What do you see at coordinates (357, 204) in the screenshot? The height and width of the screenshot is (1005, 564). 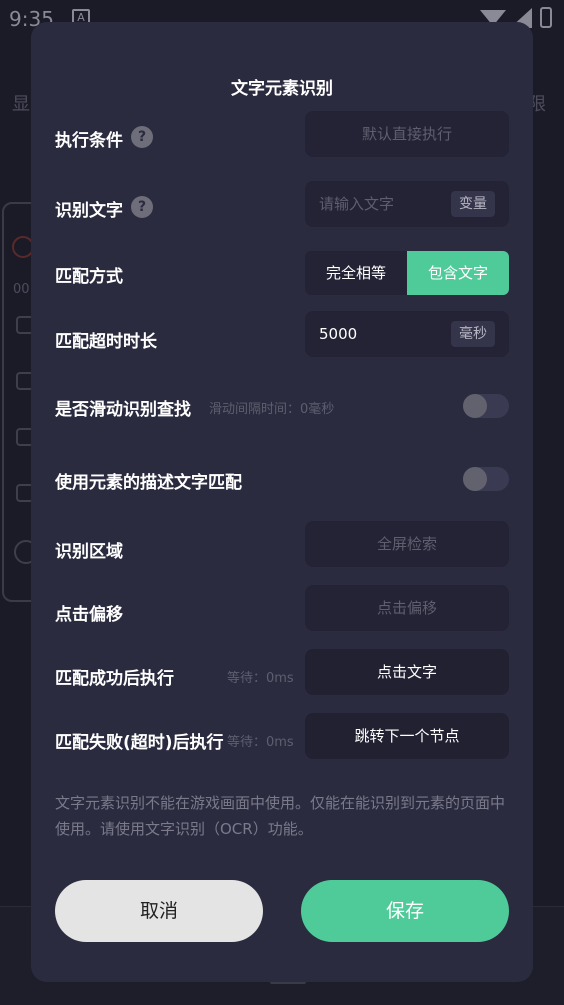 I see `recognize-text-placeholder: 请输入文字` at bounding box center [357, 204].